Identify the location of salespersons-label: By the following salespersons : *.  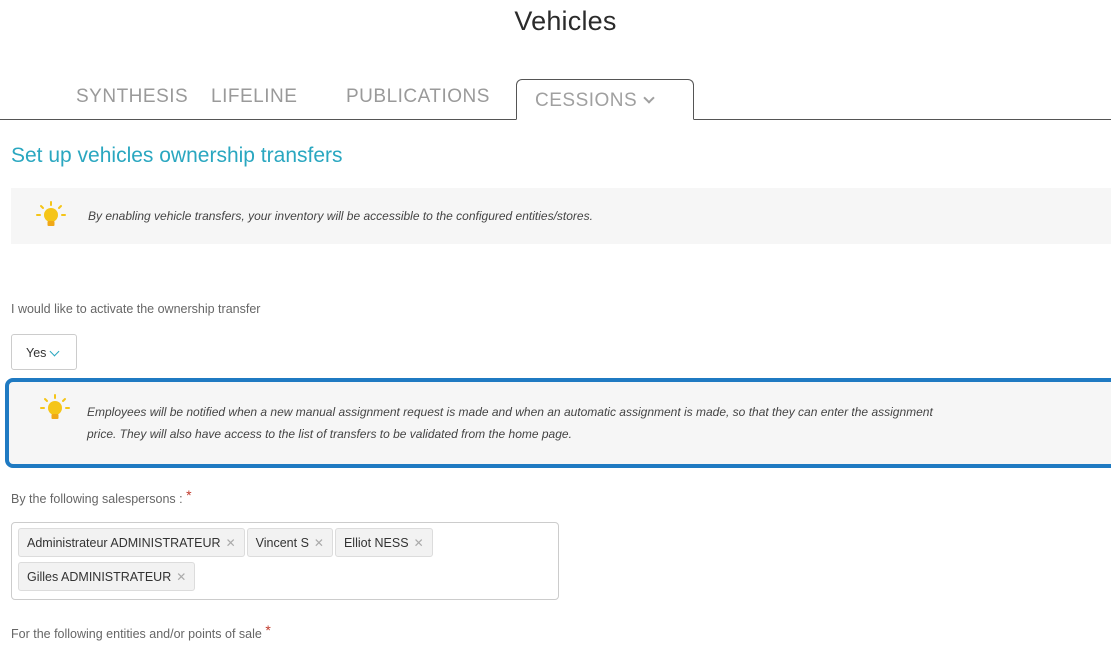
(101, 496).